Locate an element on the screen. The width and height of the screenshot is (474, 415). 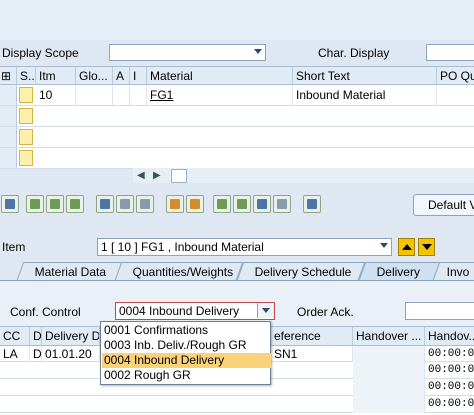
item-number: 10 is located at coordinates (56, 95).